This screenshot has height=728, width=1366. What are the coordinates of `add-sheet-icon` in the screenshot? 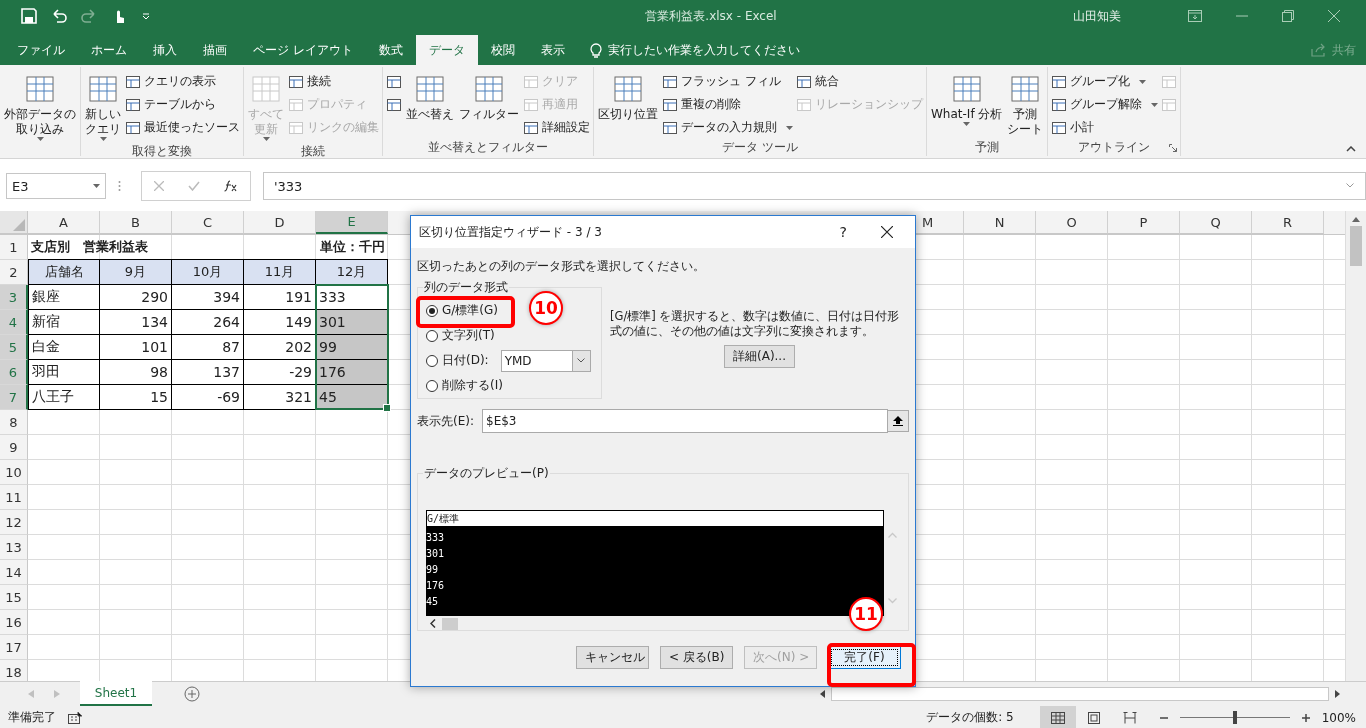 It's located at (192, 694).